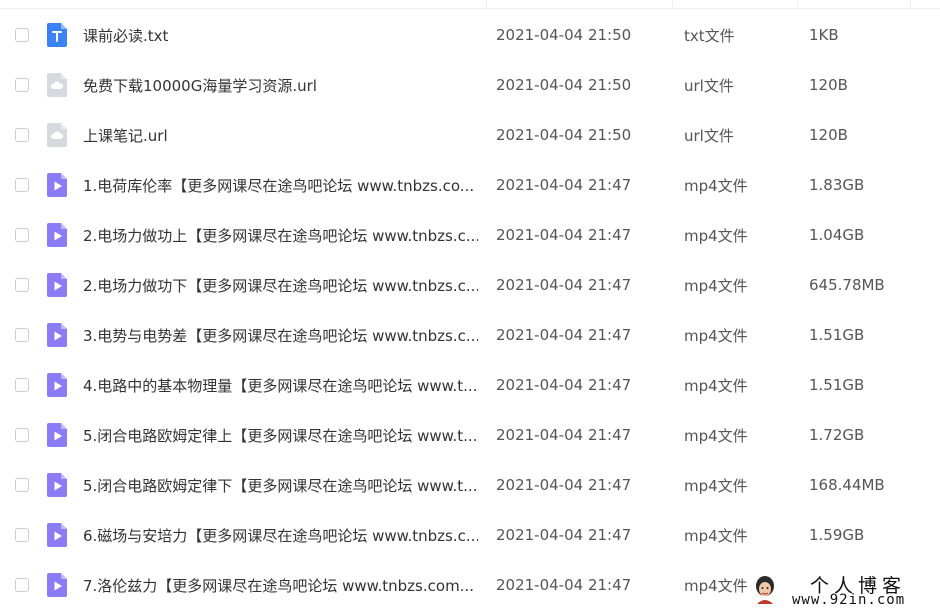  Describe the element at coordinates (847, 285) in the screenshot. I see `file-size: 645.78MB` at that location.